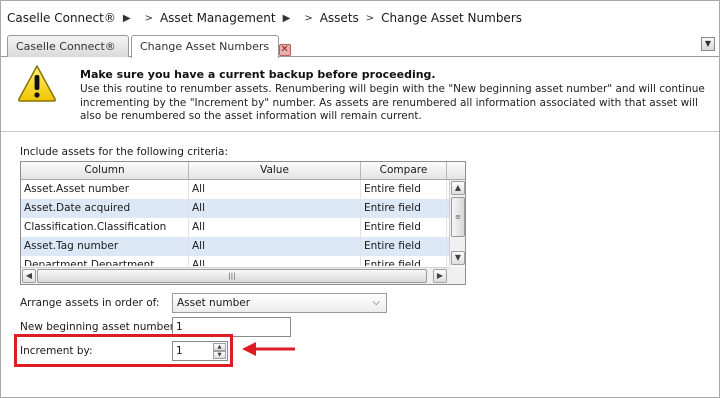 This screenshot has height=398, width=720. I want to click on scrollbar-thumb: ≡, so click(458, 217).